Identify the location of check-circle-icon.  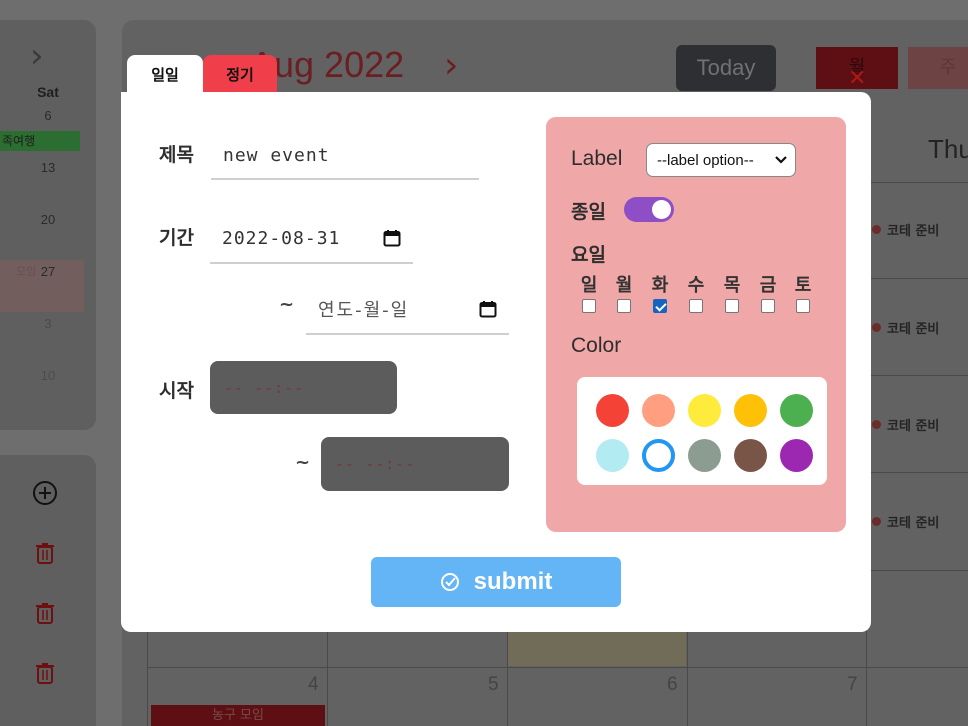
(449, 582).